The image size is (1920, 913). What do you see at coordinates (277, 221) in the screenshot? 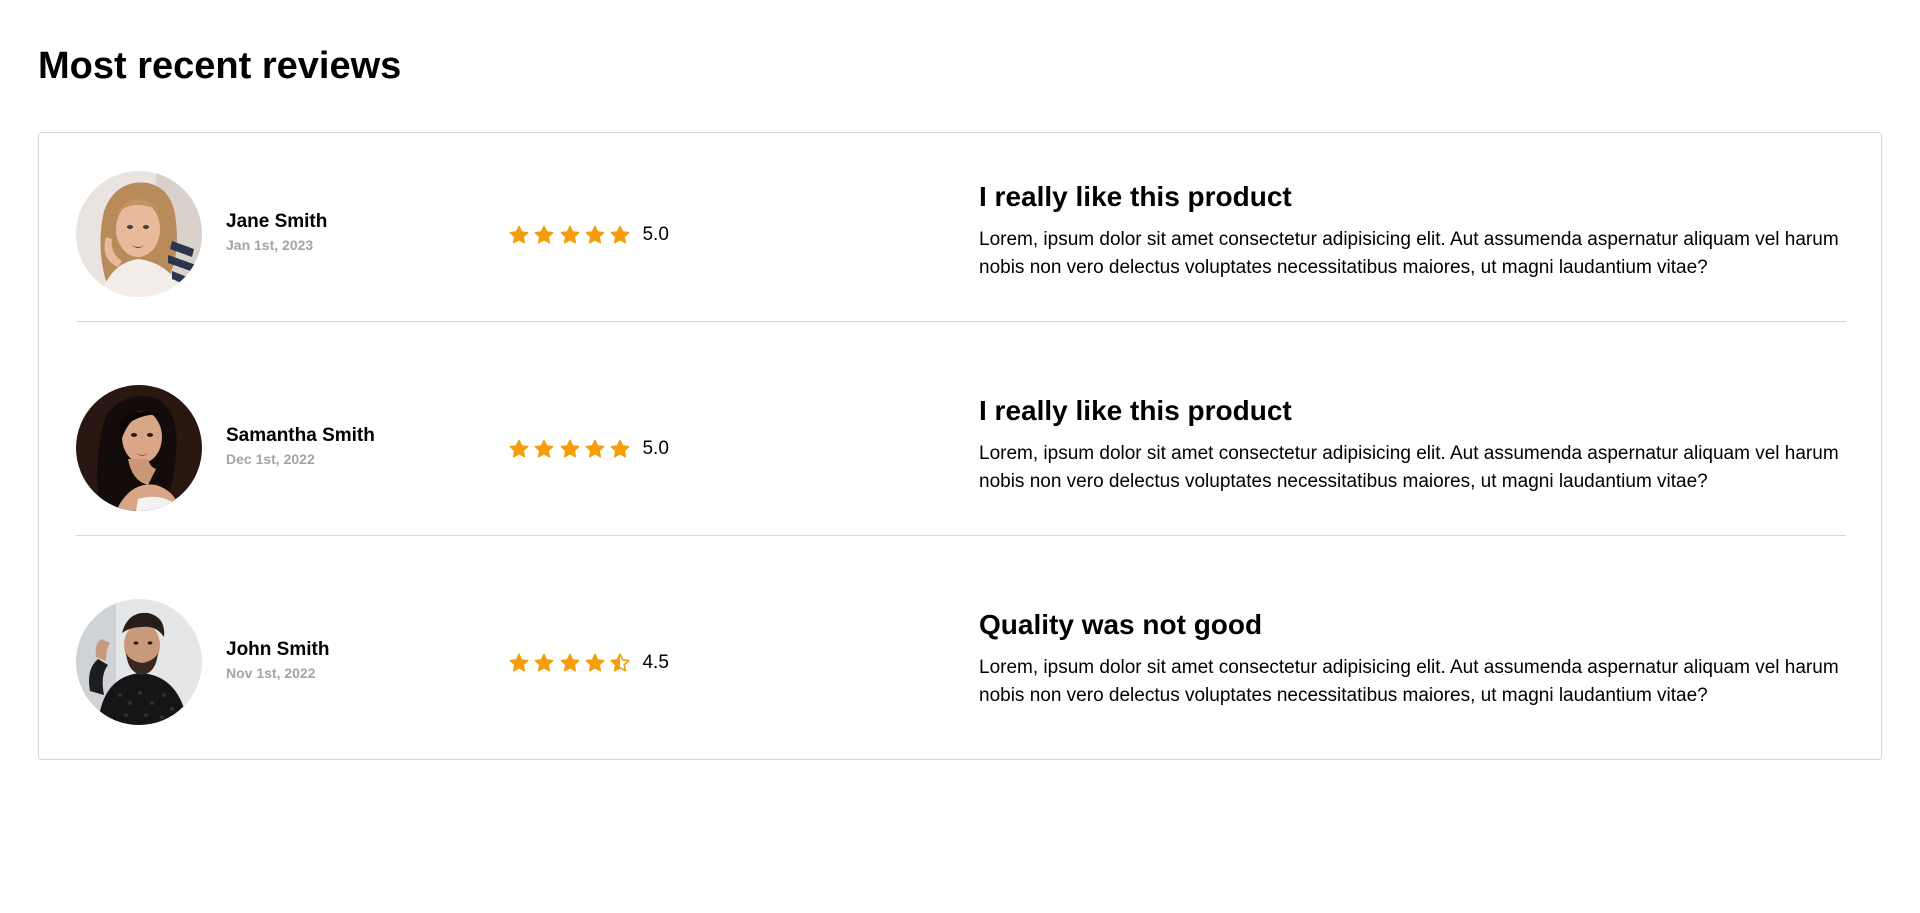
I see `author-name: Jane Smith` at bounding box center [277, 221].